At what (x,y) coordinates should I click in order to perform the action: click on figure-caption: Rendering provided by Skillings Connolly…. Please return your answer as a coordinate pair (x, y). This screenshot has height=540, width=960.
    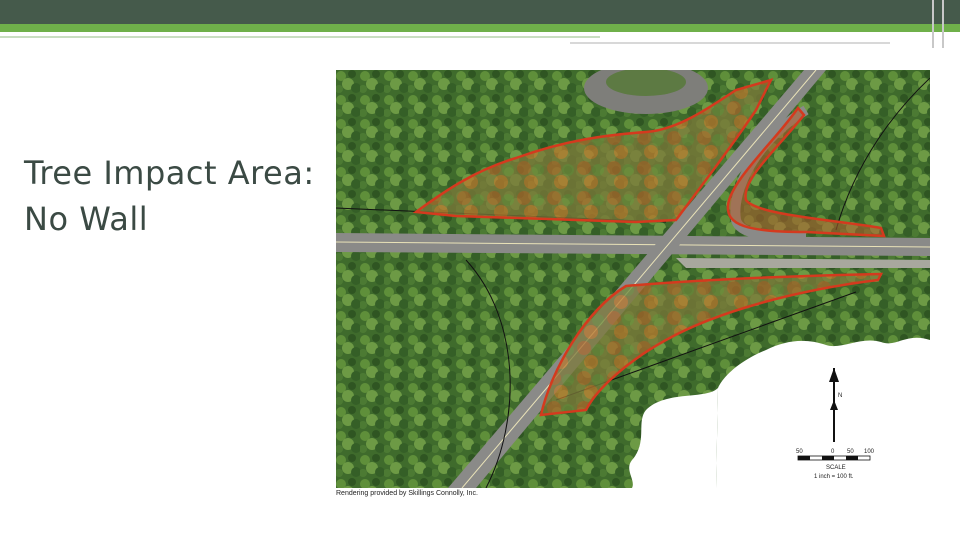
    Looking at the image, I should click on (407, 493).